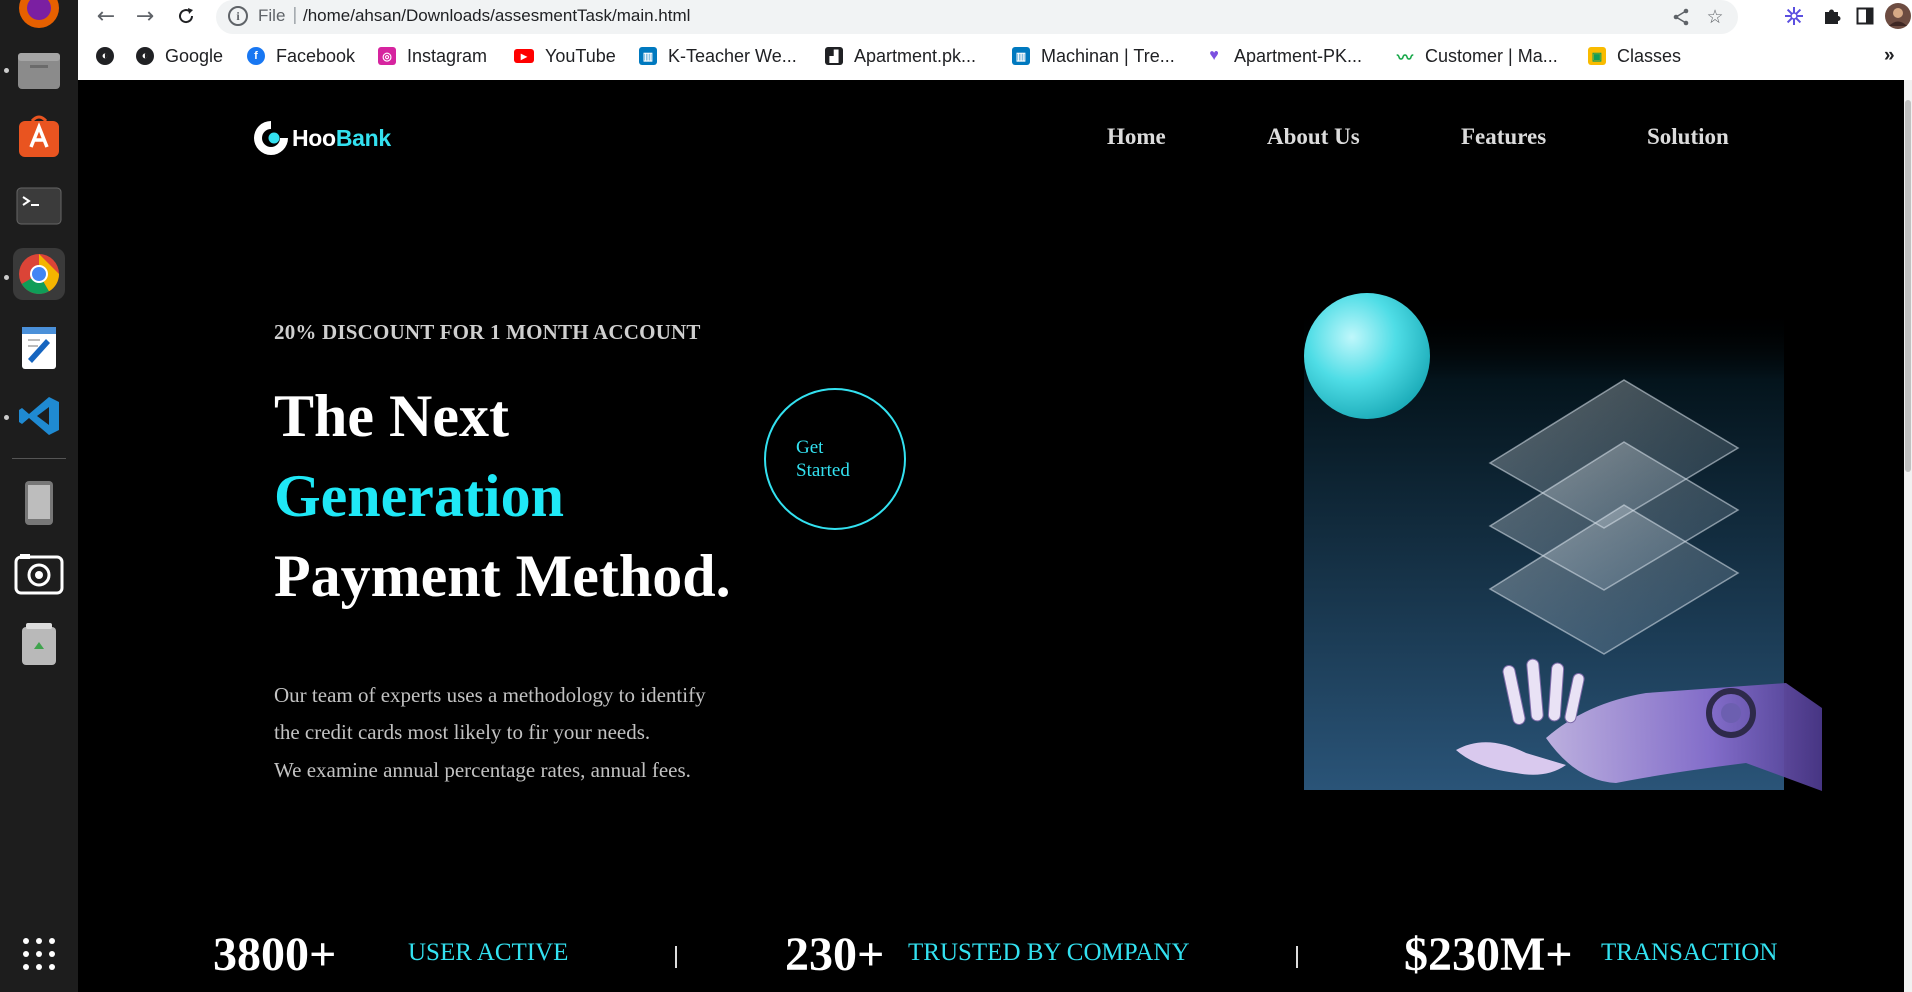  I want to click on vscode-icon, so click(39, 416).